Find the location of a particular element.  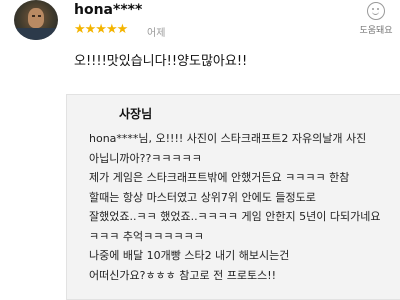

avatar-eye-right is located at coordinates (39, 16).